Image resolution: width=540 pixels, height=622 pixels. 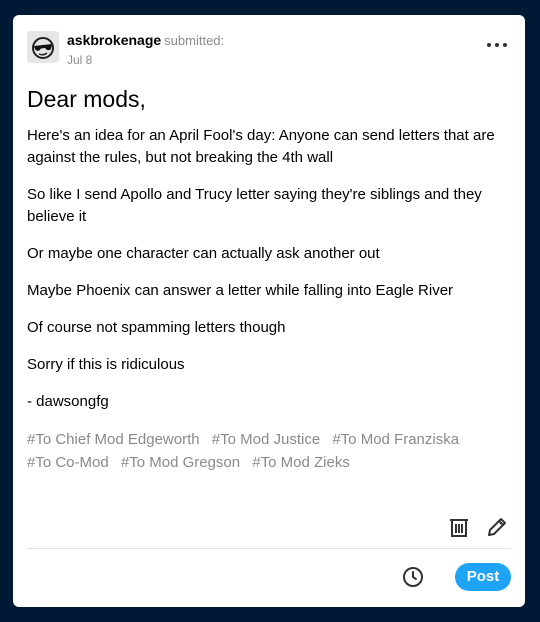 I want to click on delete-button, so click(x=459, y=527).